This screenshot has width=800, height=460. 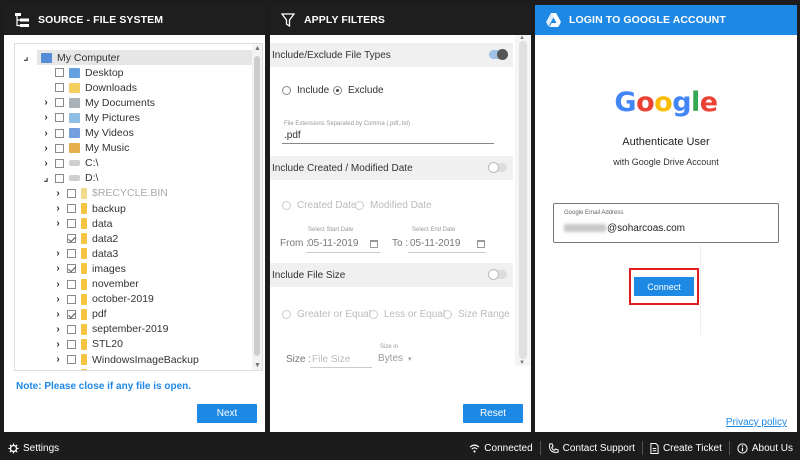 What do you see at coordinates (493, 413) in the screenshot?
I see `reset-button: Reset` at bounding box center [493, 413].